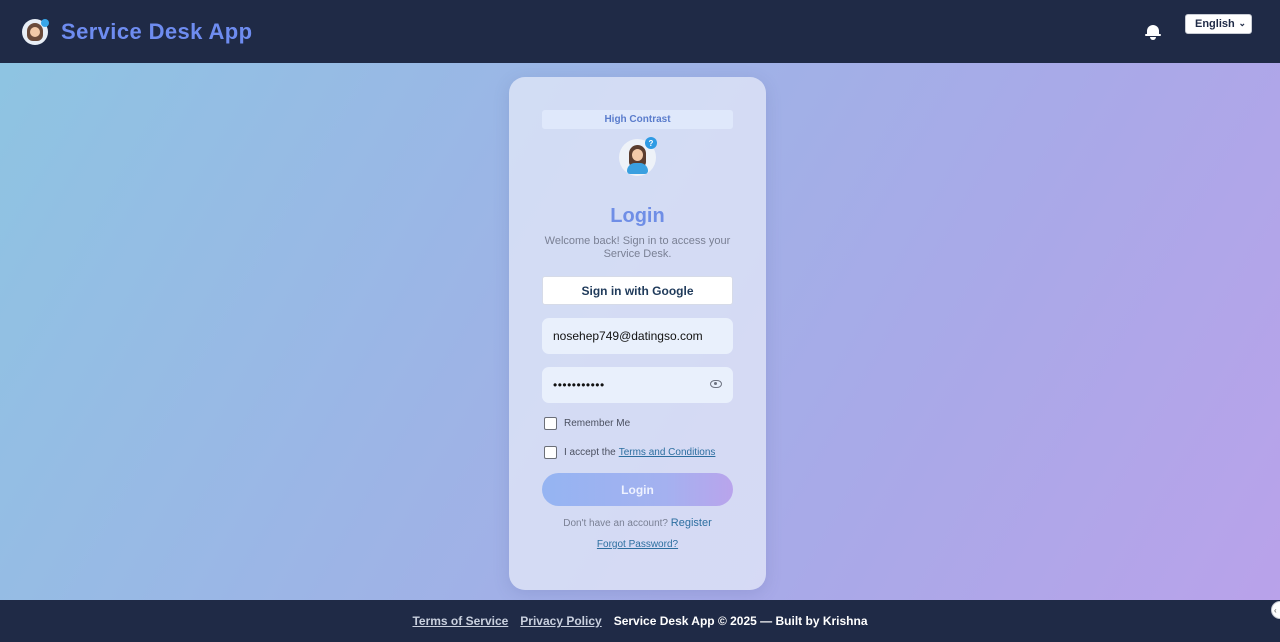  I want to click on language-value: English, so click(1215, 24).